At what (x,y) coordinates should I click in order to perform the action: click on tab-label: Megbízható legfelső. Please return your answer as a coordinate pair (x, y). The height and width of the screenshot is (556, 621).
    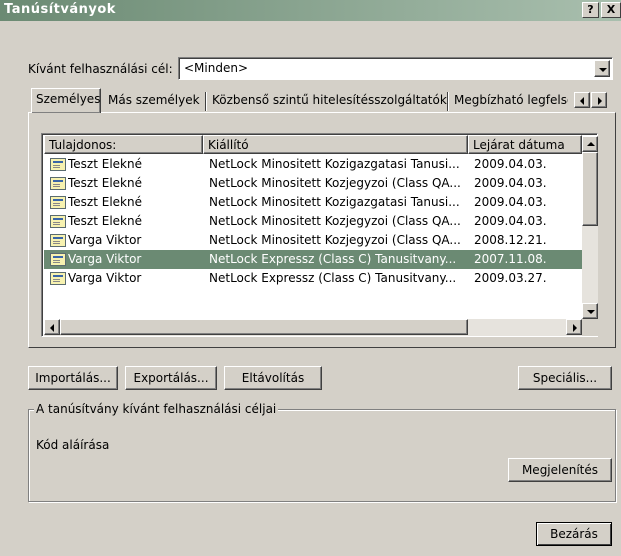
    Looking at the image, I should click on (511, 100).